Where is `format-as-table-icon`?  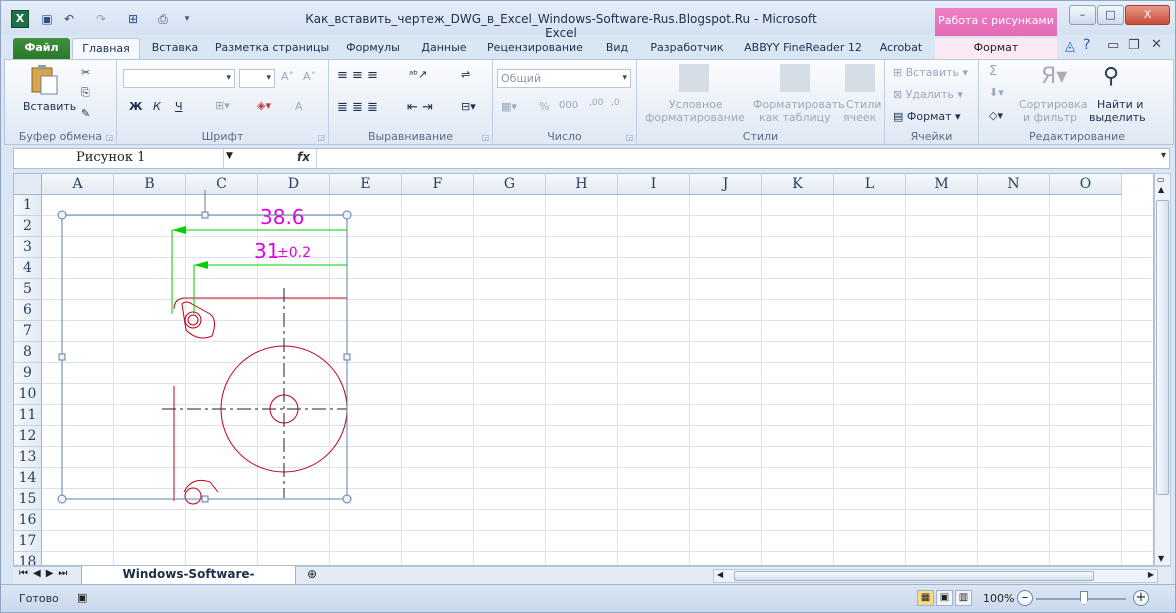
format-as-table-icon is located at coordinates (795, 78).